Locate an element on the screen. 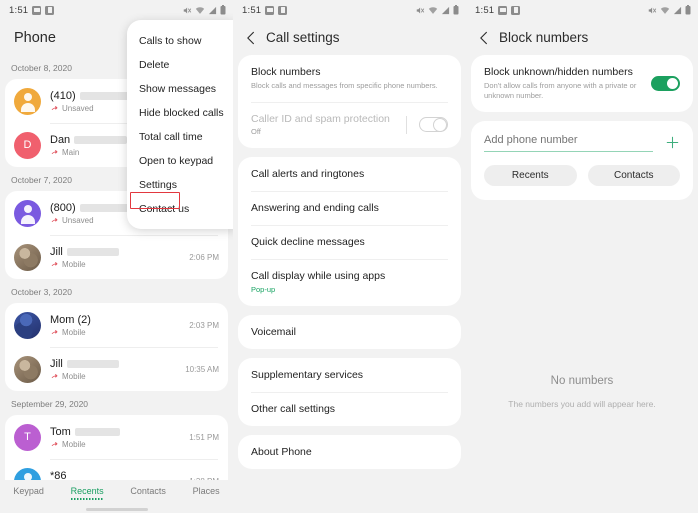 The image size is (698, 513). menu-item-total-call-time: Total call time is located at coordinates (180, 137).